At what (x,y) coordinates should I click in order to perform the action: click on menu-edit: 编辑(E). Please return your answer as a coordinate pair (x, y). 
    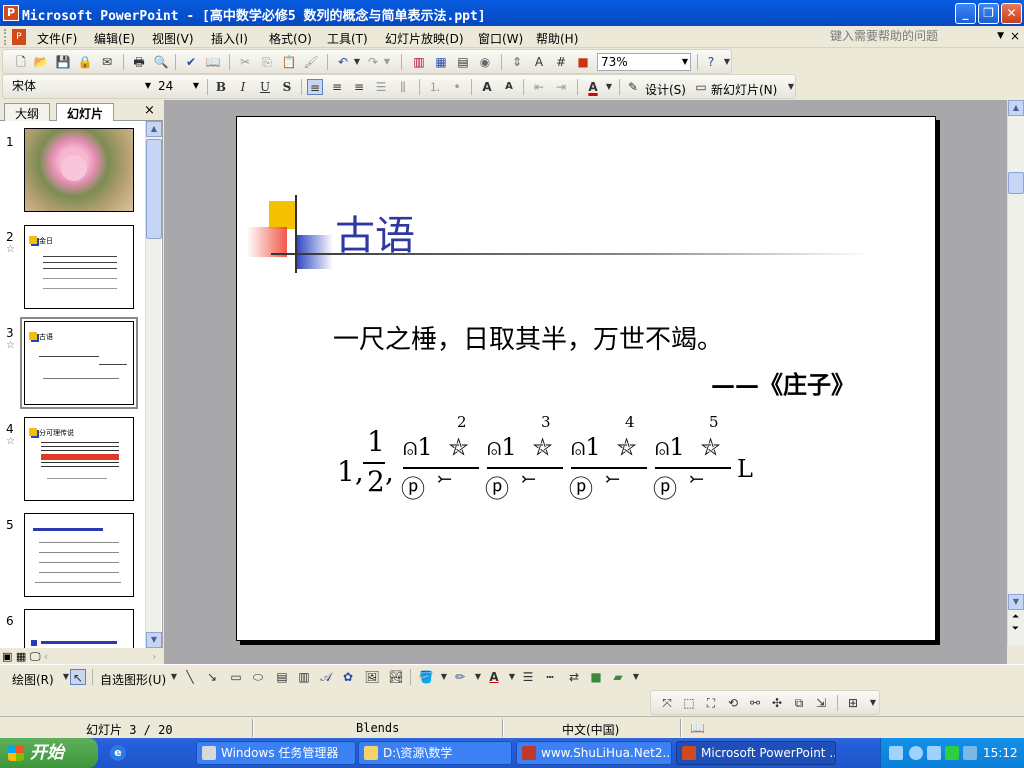
    Looking at the image, I should click on (114, 38).